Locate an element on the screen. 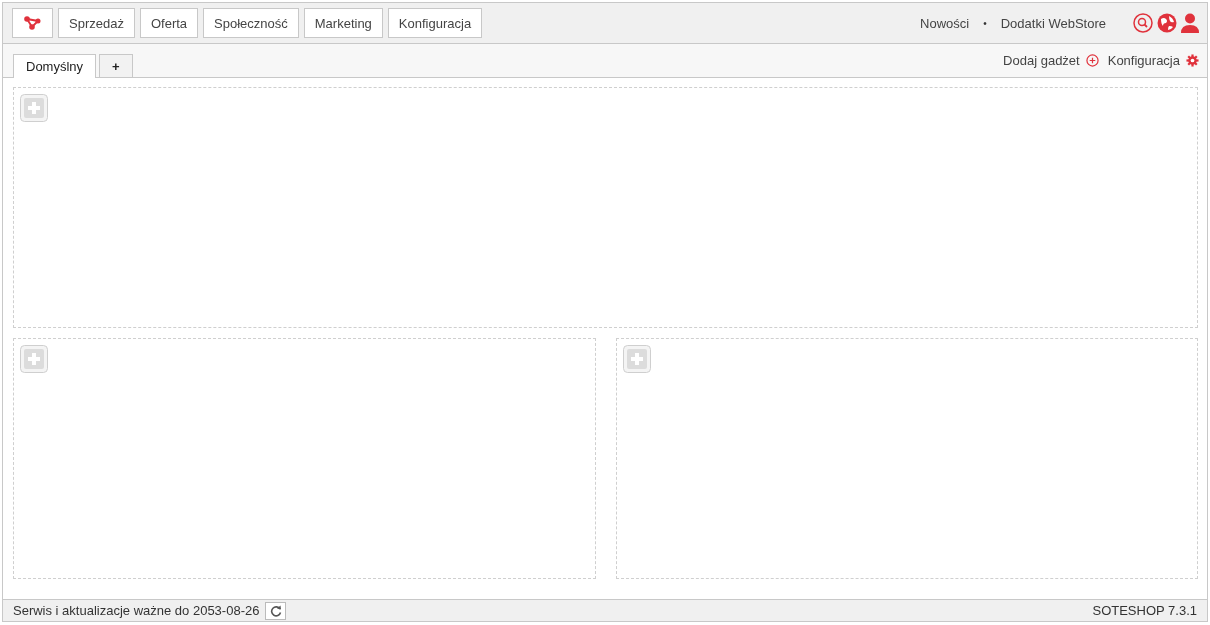 The image size is (1210, 625). globe-icon is located at coordinates (1167, 23).